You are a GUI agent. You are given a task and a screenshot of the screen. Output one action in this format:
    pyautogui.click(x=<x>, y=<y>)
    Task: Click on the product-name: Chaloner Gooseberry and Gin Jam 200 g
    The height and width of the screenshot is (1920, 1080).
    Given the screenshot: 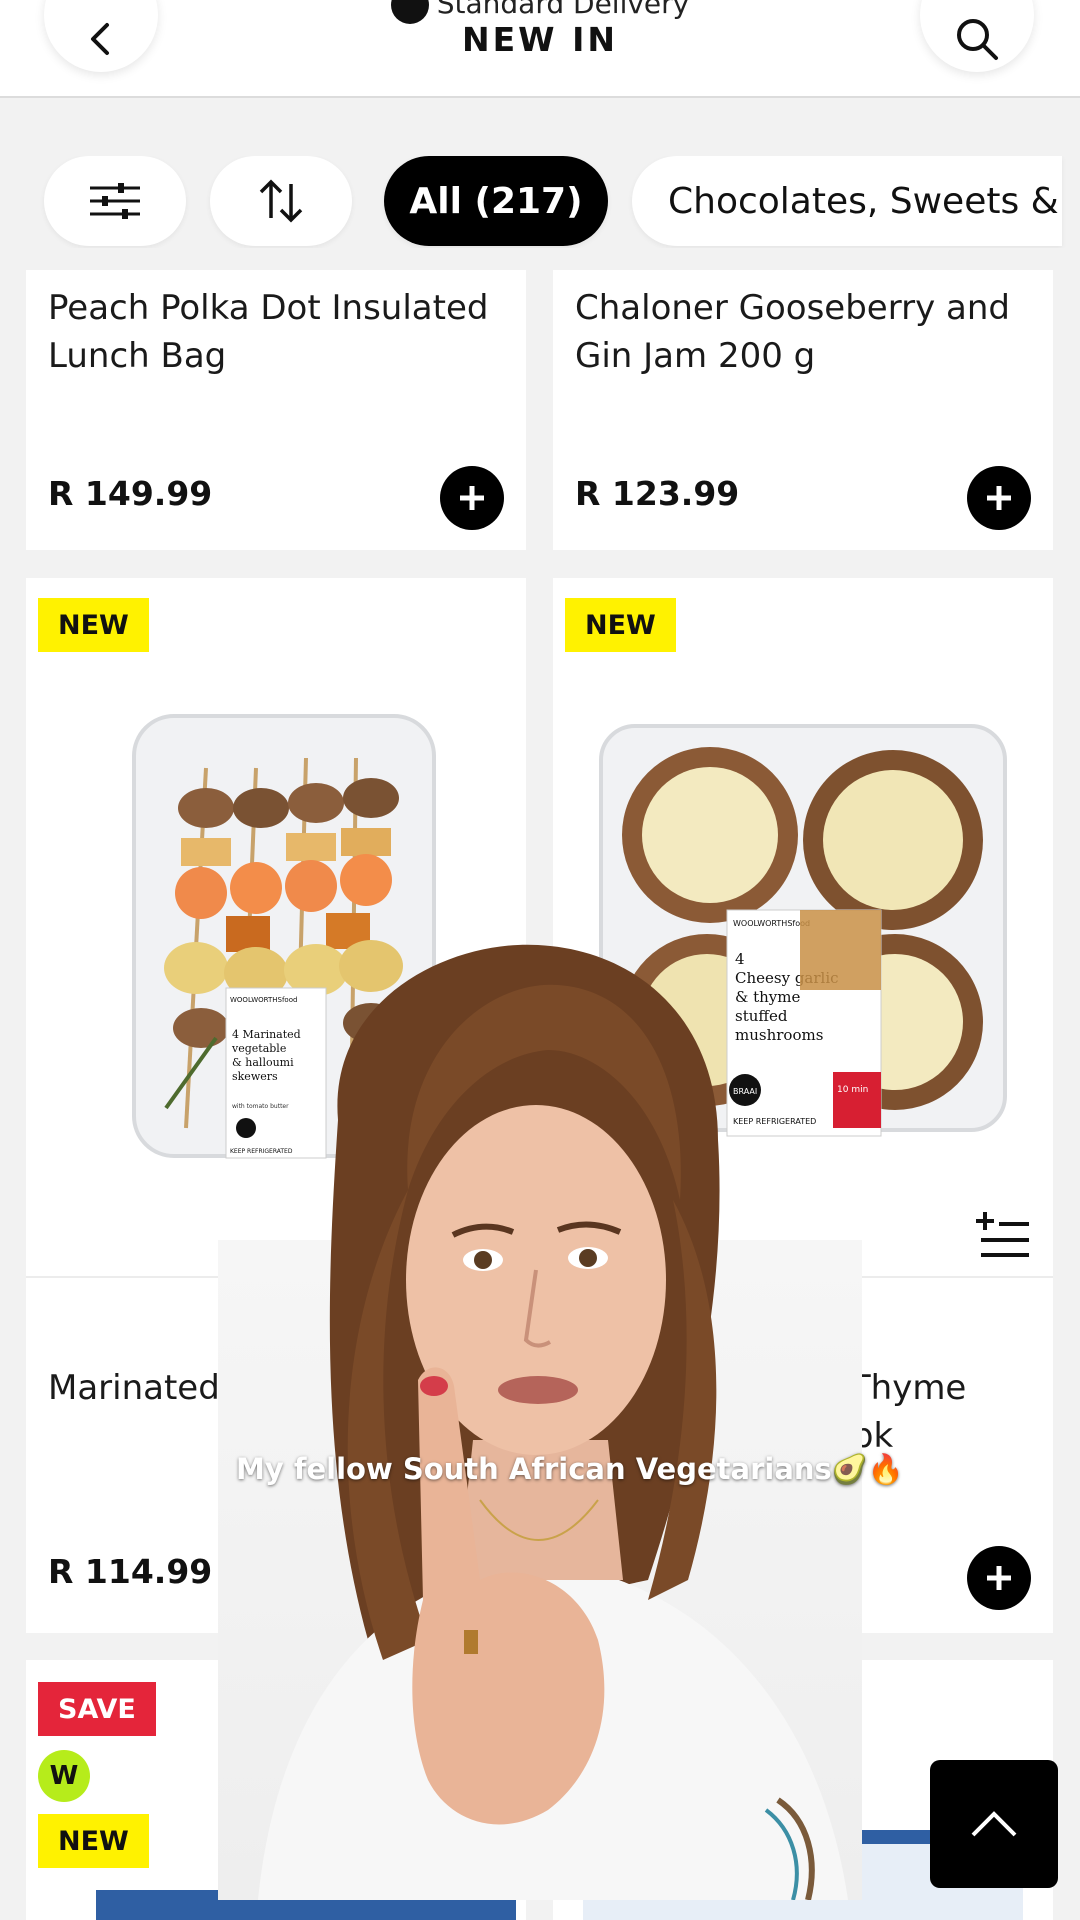 What is the action you would take?
    pyautogui.click(x=799, y=332)
    